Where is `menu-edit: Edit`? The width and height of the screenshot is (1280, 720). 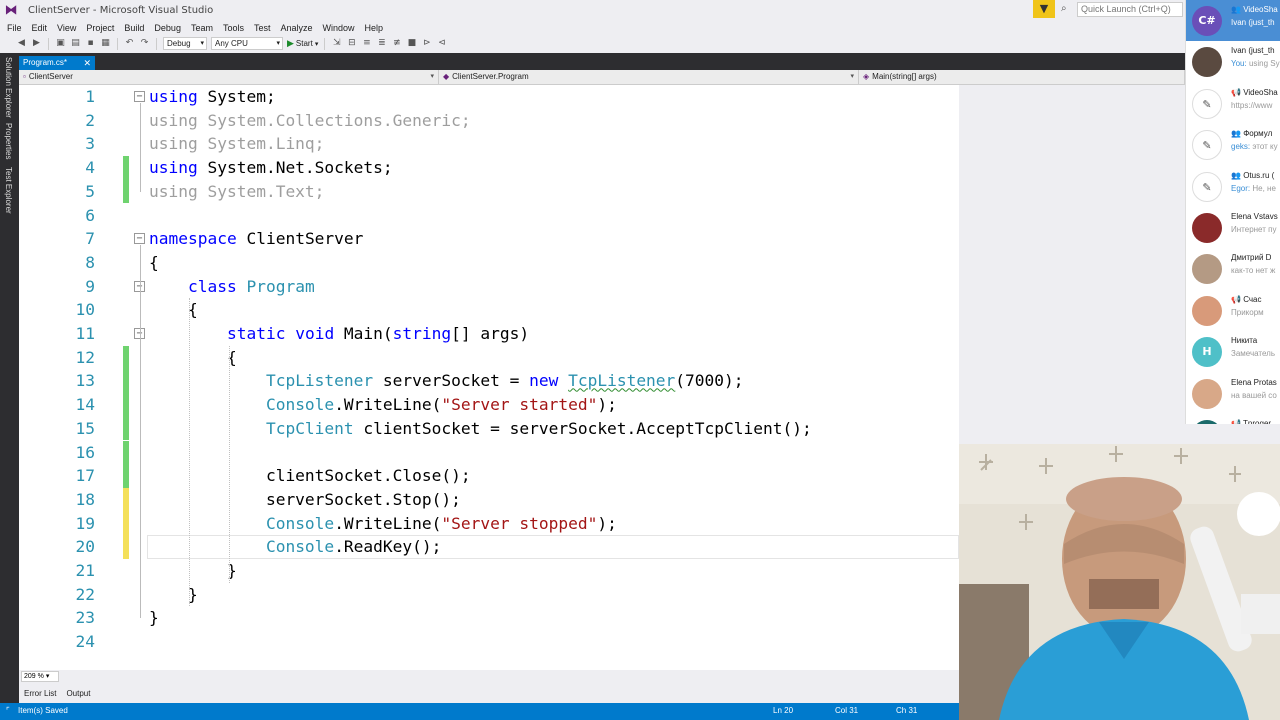
menu-edit: Edit is located at coordinates (40, 28).